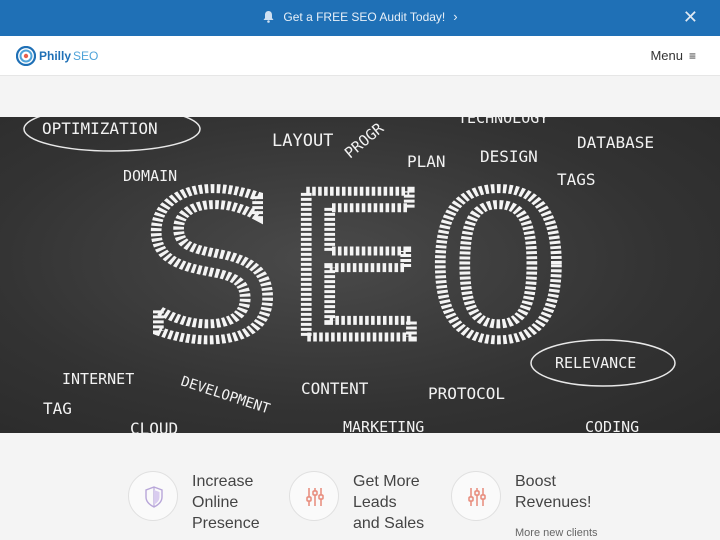  I want to click on promo-text: Get a FREE SEO Audit Today!, so click(364, 17).